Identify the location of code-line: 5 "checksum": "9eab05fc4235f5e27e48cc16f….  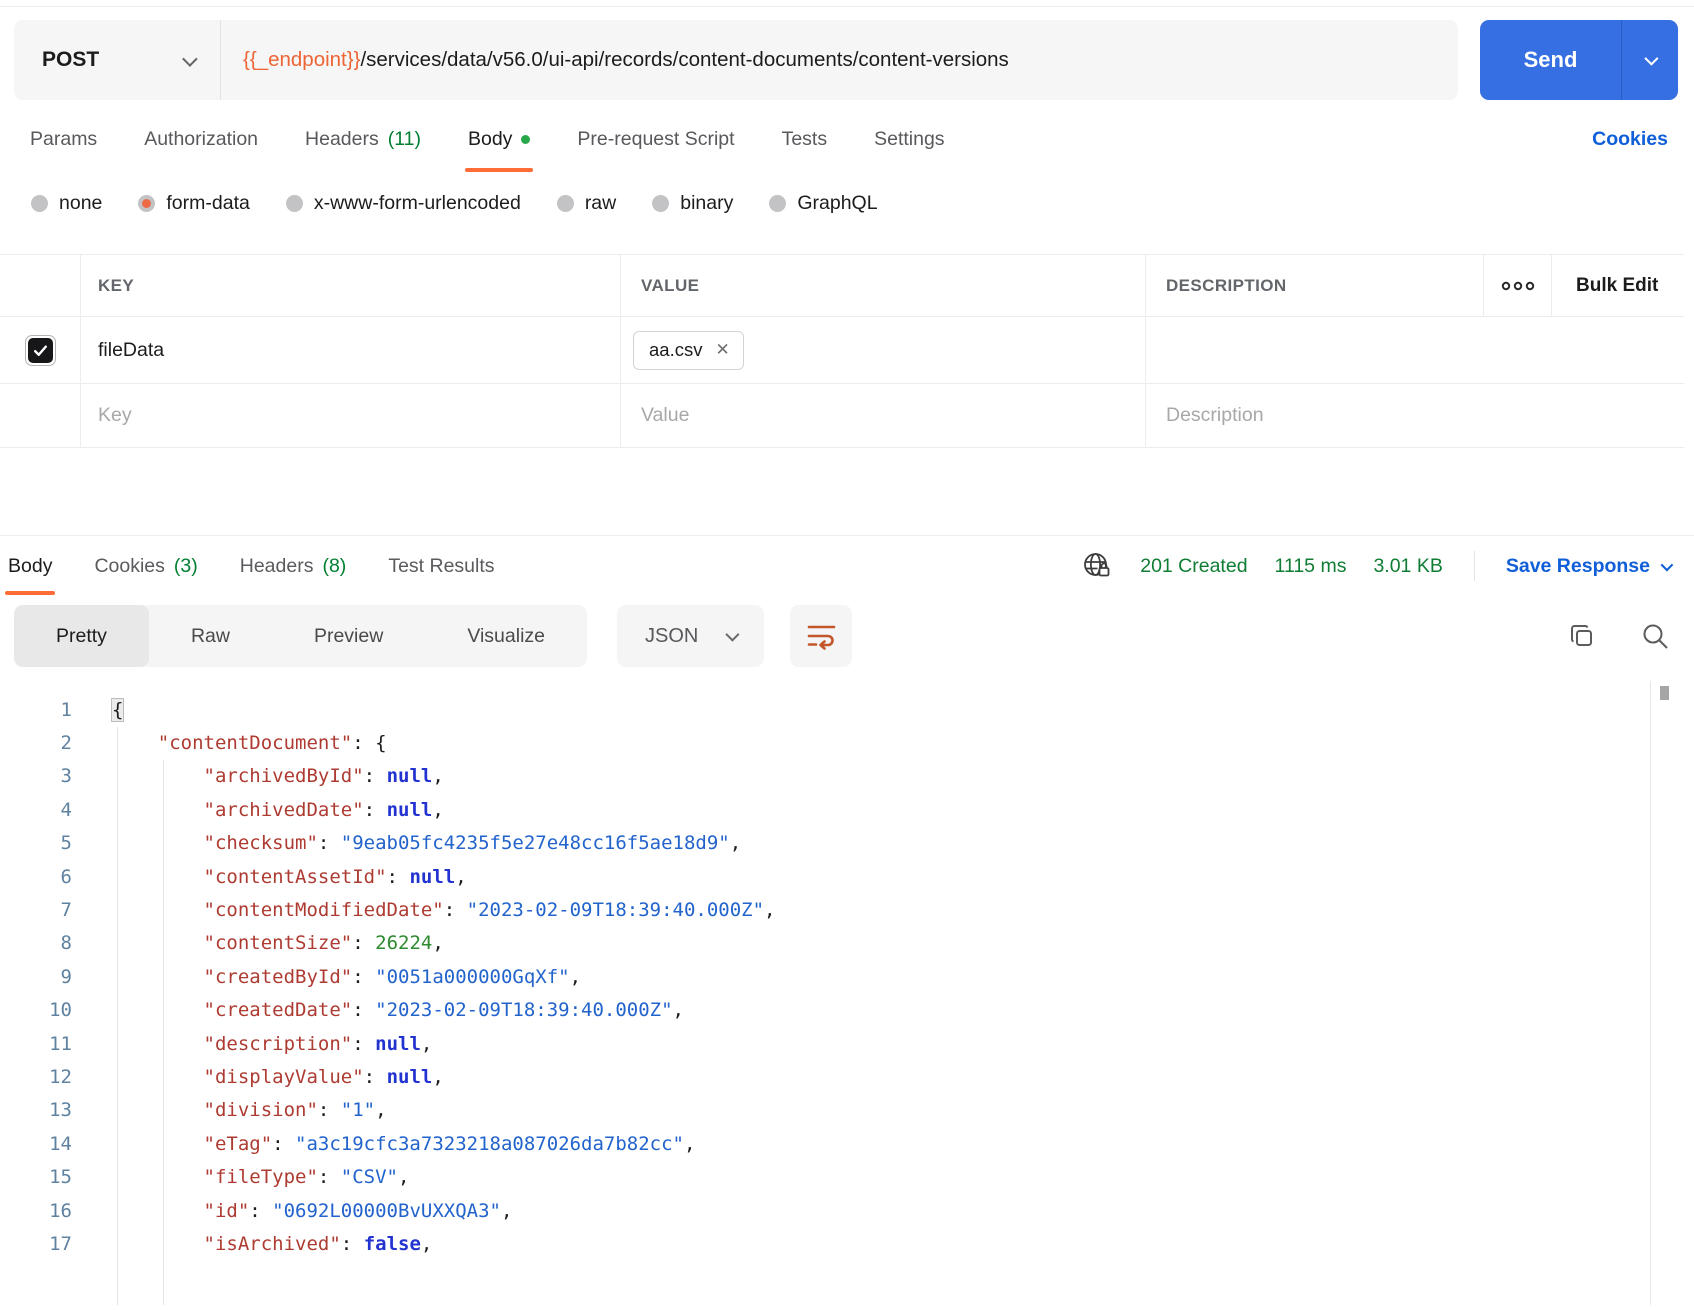
(847, 843).